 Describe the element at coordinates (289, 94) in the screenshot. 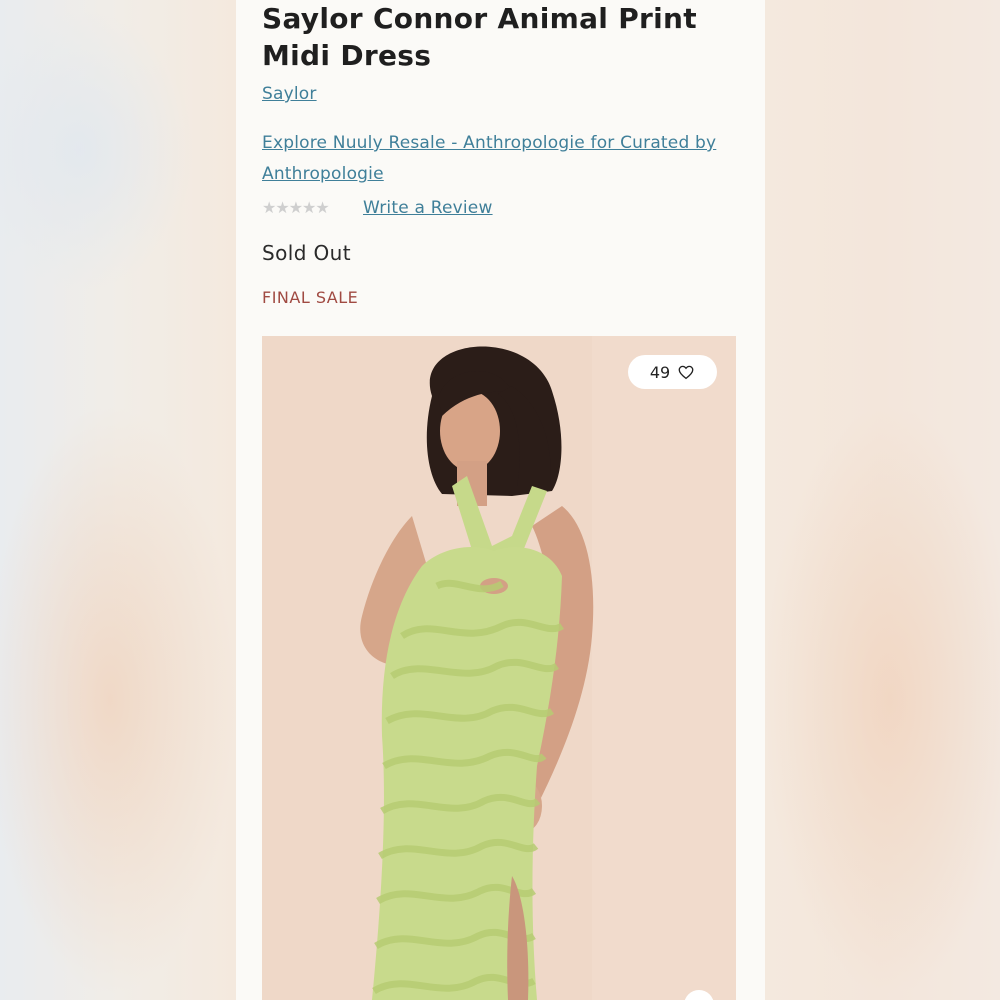

I see `brand-link: Saylor` at that location.